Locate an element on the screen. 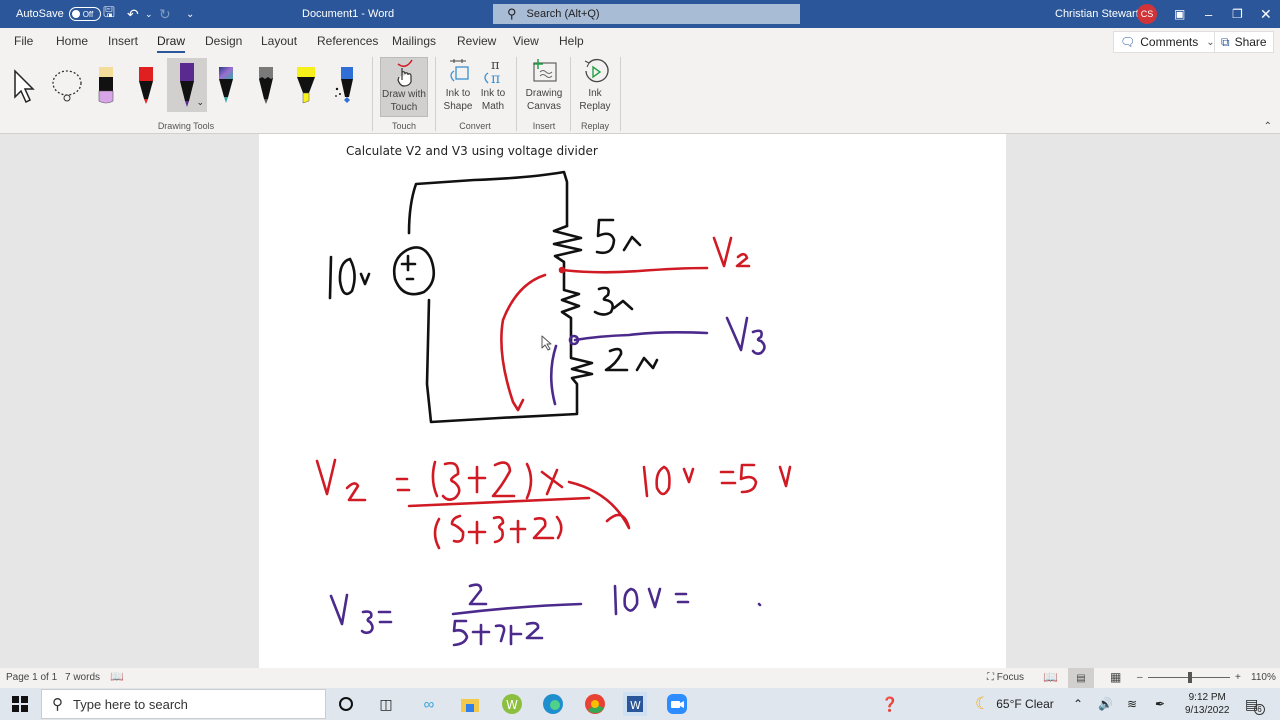 The width and height of the screenshot is (1280, 720). action-pen-icon is located at coordinates (344, 85).